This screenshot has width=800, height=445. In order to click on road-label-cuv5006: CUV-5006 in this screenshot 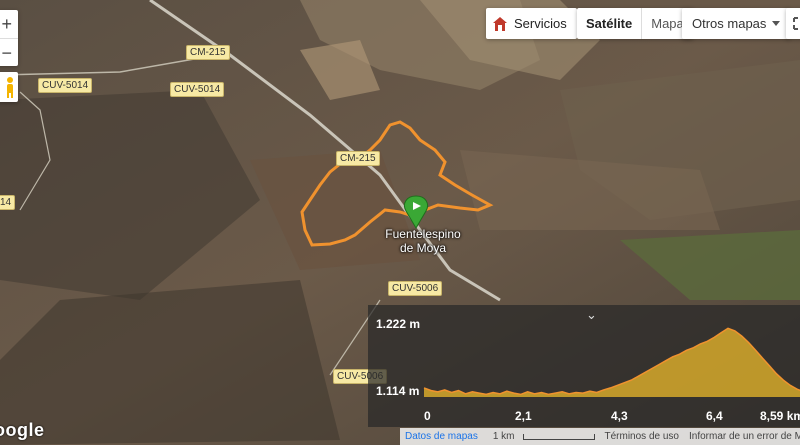, I will do `click(415, 288)`.